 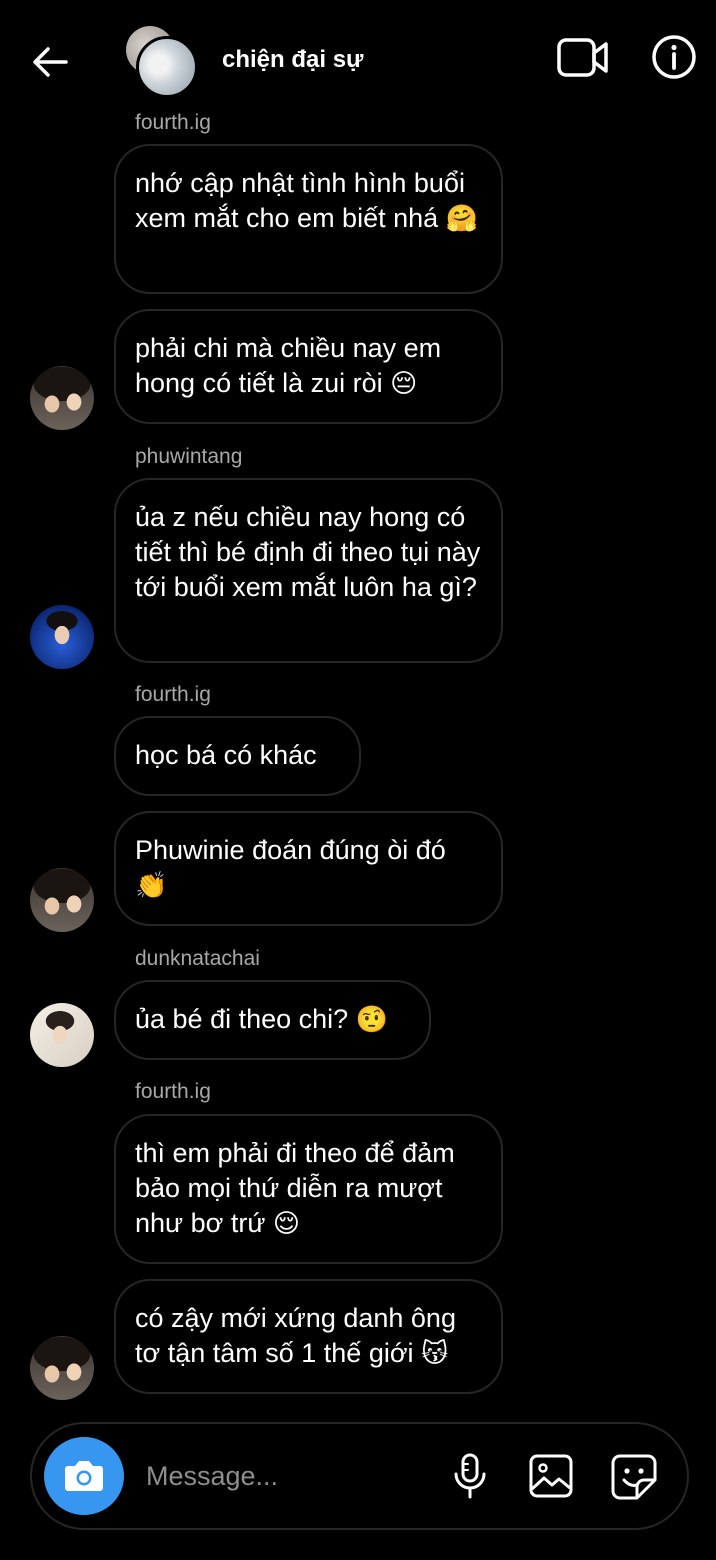 I want to click on back-button, so click(x=50, y=62).